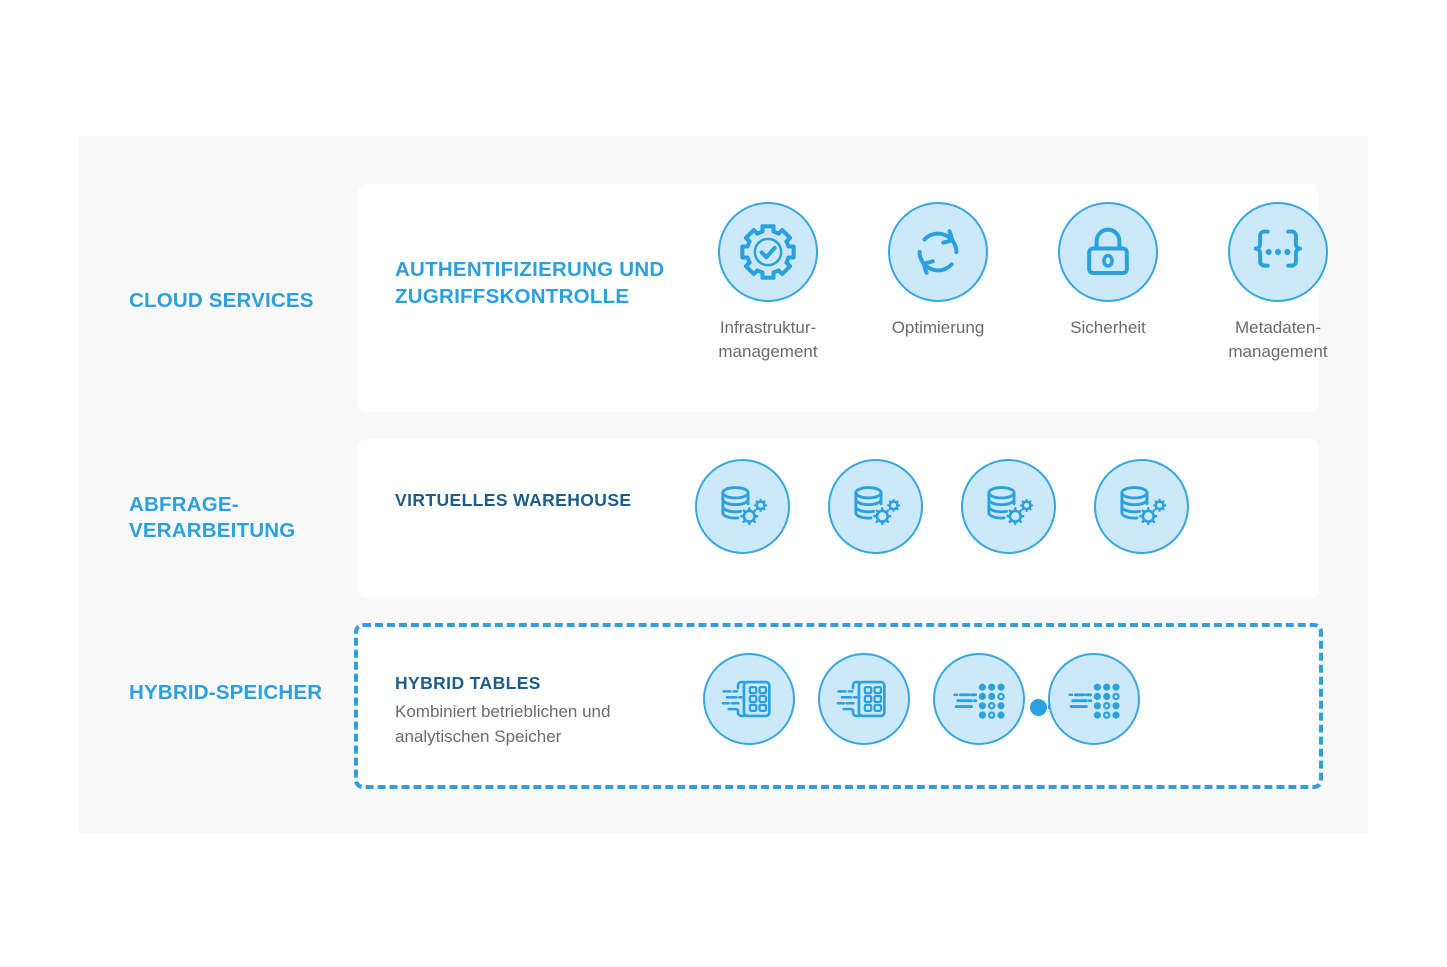 The width and height of the screenshot is (1447, 967). I want to click on icon-cell-metadata-management: Metadaten- management, so click(1278, 283).